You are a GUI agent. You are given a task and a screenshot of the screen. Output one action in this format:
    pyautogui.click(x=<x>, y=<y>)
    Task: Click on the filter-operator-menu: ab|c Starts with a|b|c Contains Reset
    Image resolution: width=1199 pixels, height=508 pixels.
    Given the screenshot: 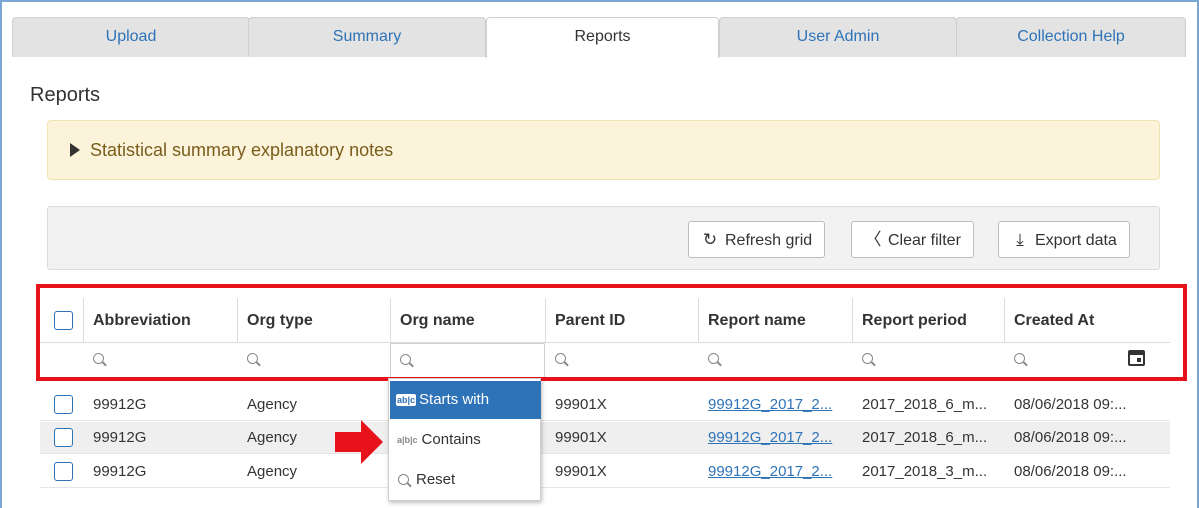 What is the action you would take?
    pyautogui.click(x=464, y=439)
    